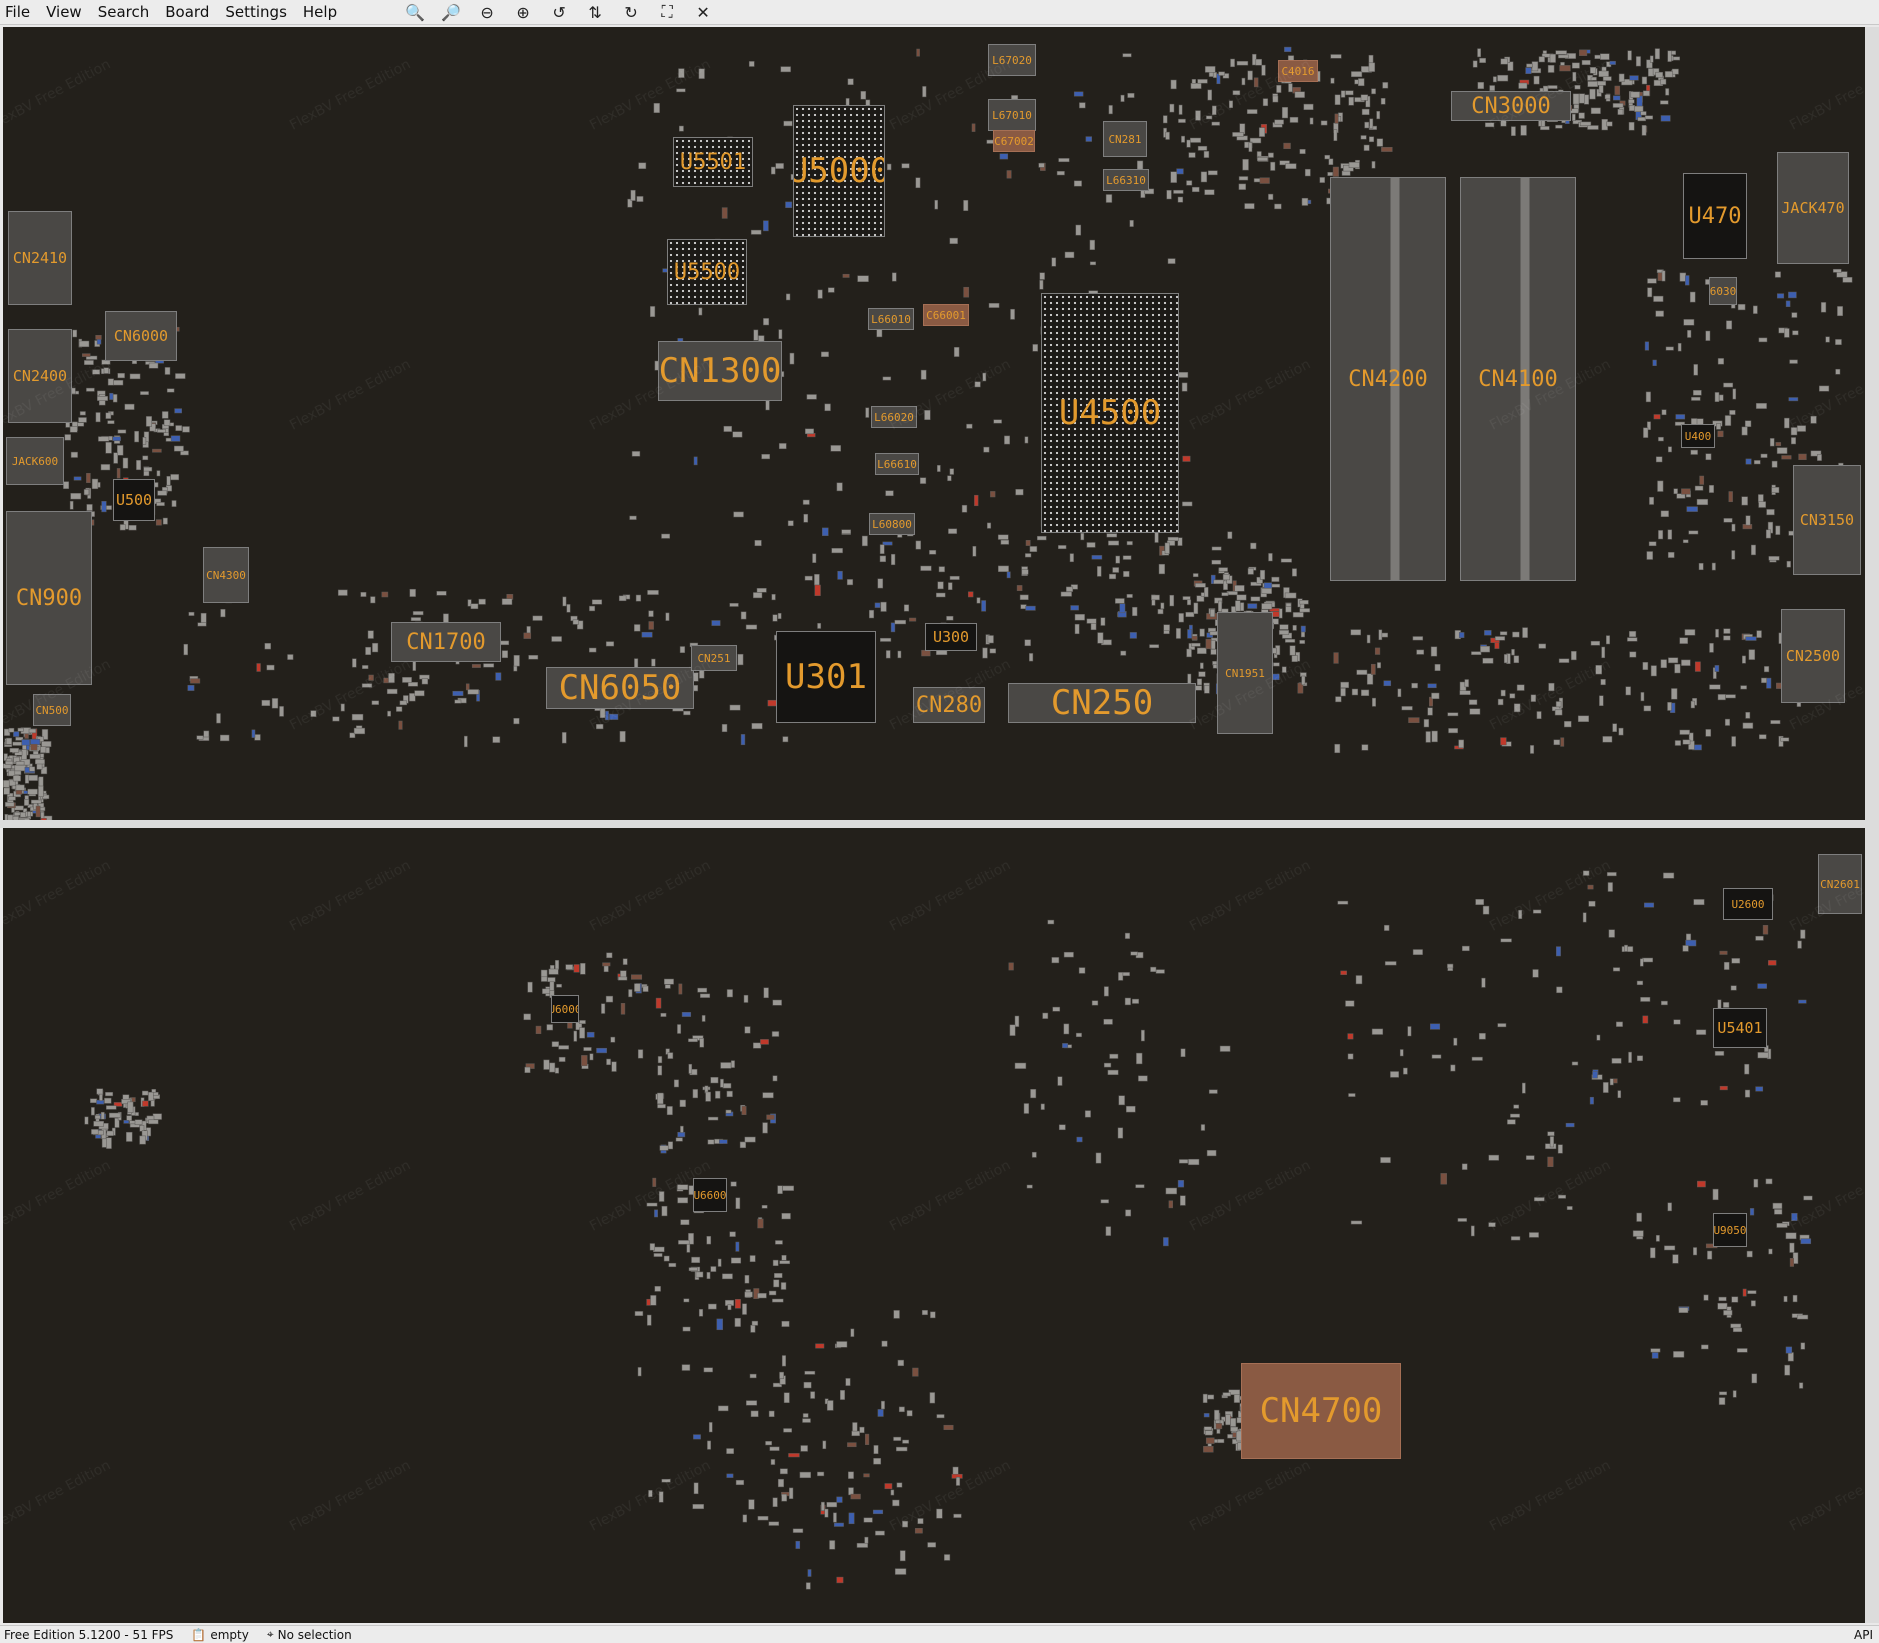 This screenshot has width=1879, height=1643. I want to click on component-label: CN1300, so click(720, 371).